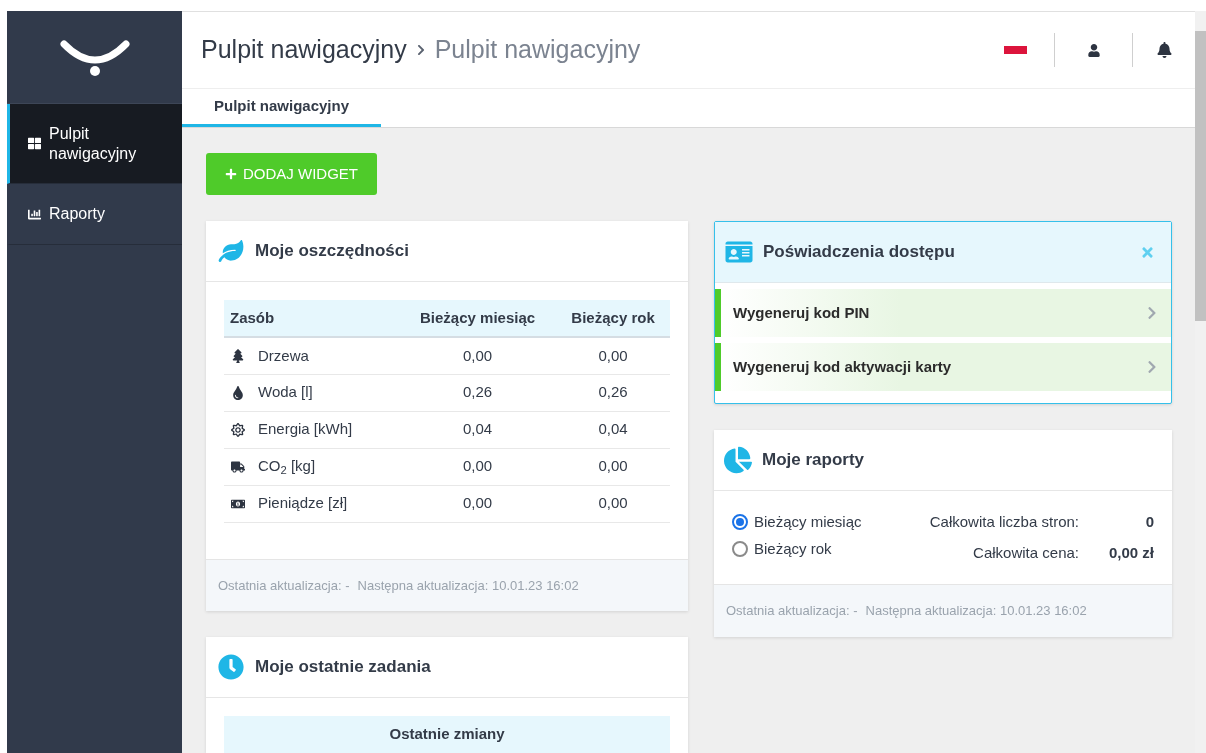 Image resolution: width=1206 pixels, height=753 pixels. I want to click on sun-icon, so click(238, 429).